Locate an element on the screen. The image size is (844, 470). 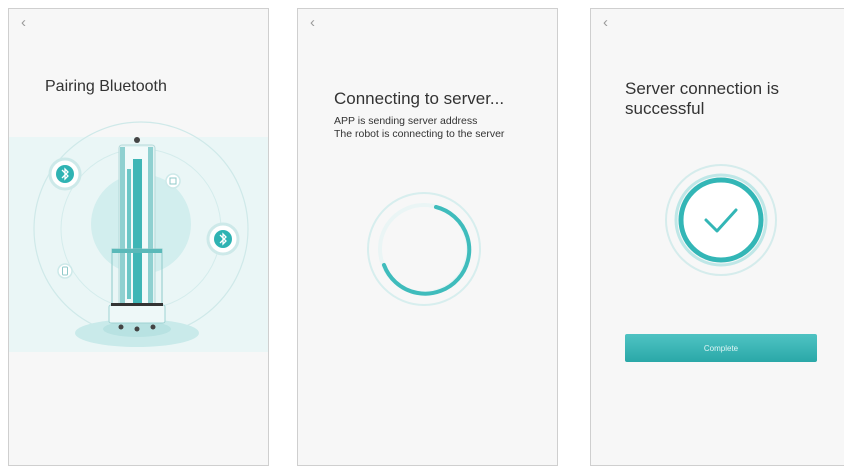
spinner-arc is located at coordinates (427, 250).